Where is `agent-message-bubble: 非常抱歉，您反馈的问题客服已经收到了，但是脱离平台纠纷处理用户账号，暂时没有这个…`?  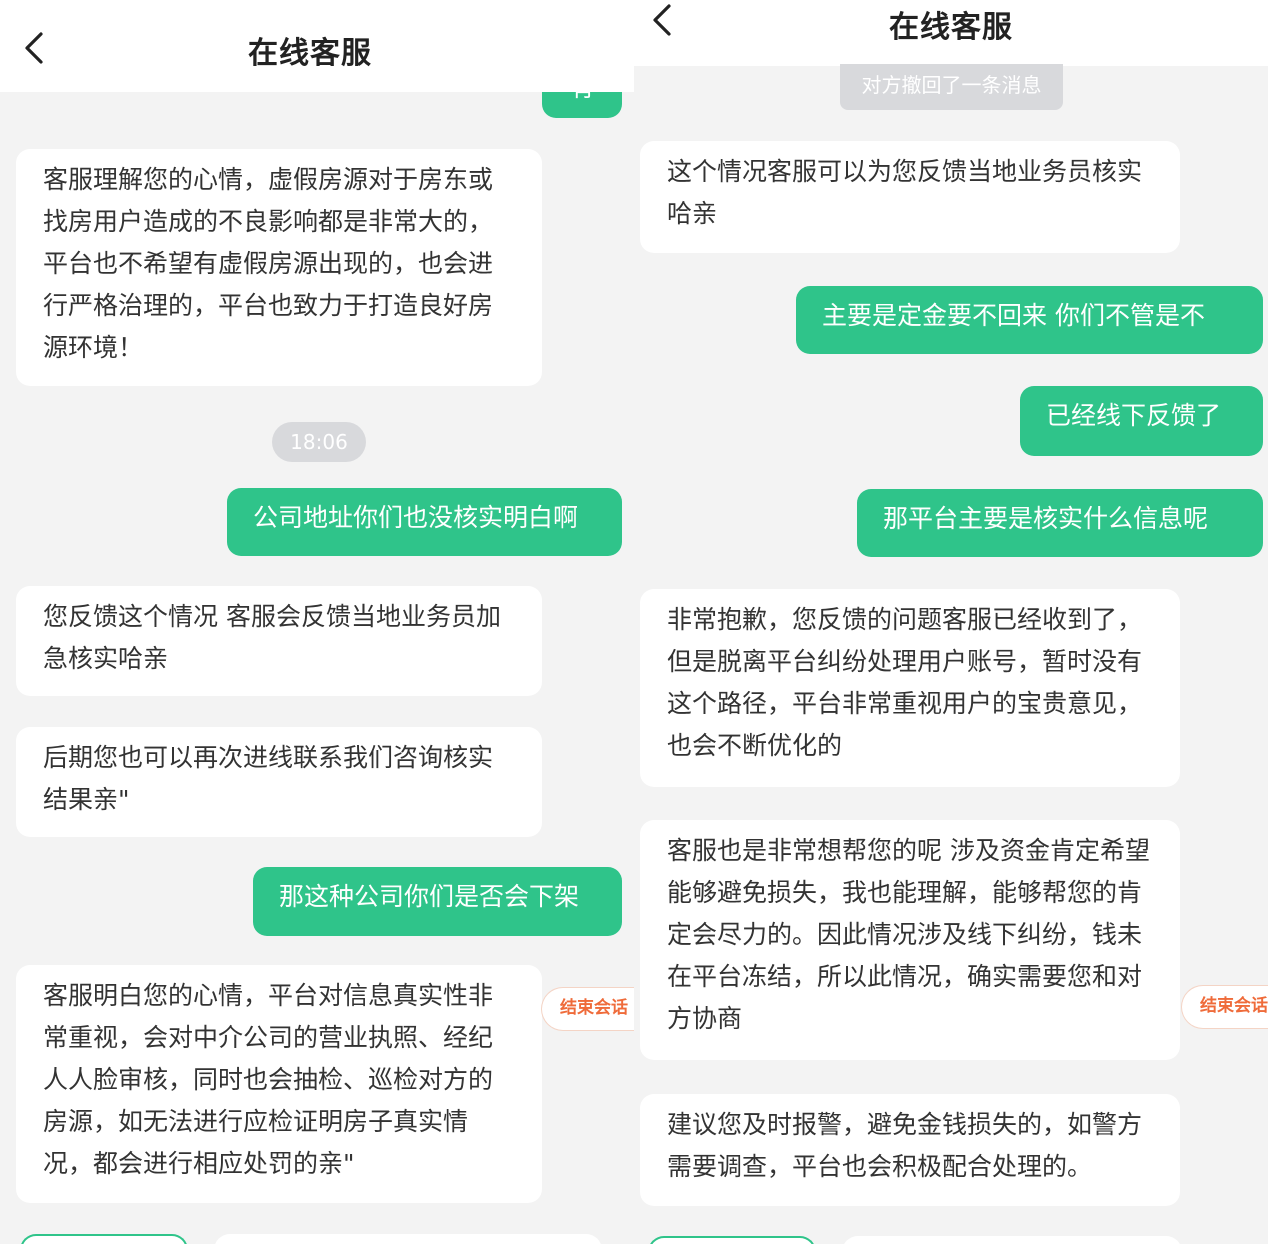 agent-message-bubble: 非常抱歉，您反馈的问题客服已经收到了，但是脱离平台纠纷处理用户账号，暂时没有这个… is located at coordinates (910, 688).